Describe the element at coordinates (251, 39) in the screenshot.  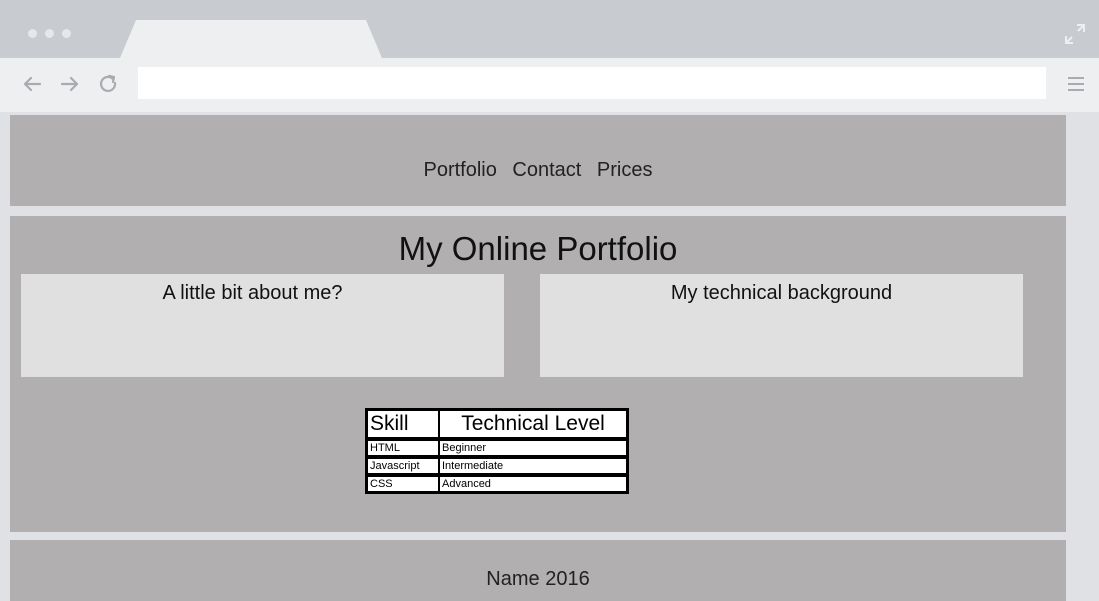
I see `browser-tab` at that location.